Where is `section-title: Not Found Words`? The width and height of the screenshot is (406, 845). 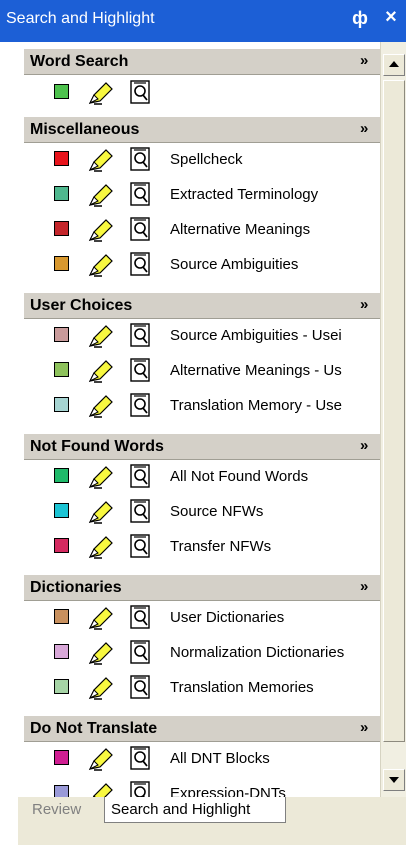
section-title: Not Found Words is located at coordinates (97, 446).